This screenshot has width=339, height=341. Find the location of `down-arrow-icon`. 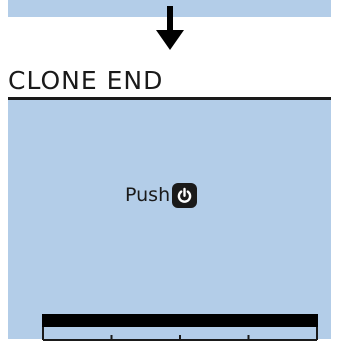

down-arrow-icon is located at coordinates (170, 28).